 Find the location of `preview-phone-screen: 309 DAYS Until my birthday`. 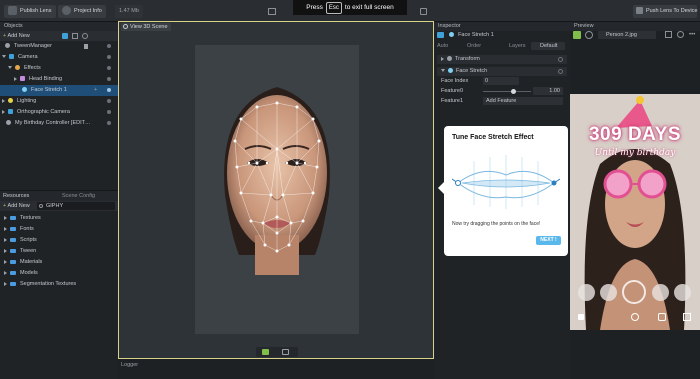

preview-phone-screen: 309 DAYS Until my birthday is located at coordinates (635, 212).